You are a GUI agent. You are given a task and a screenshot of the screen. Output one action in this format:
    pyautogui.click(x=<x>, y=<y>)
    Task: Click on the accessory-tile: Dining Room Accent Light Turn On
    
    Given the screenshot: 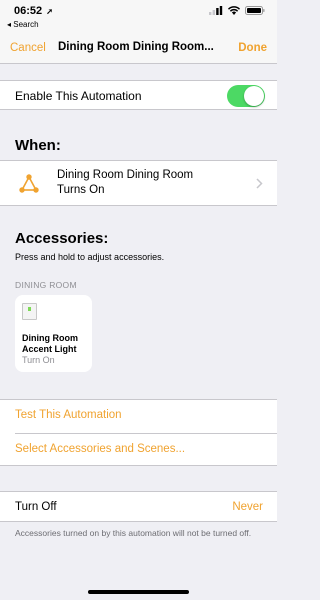 What is the action you would take?
    pyautogui.click(x=53, y=333)
    